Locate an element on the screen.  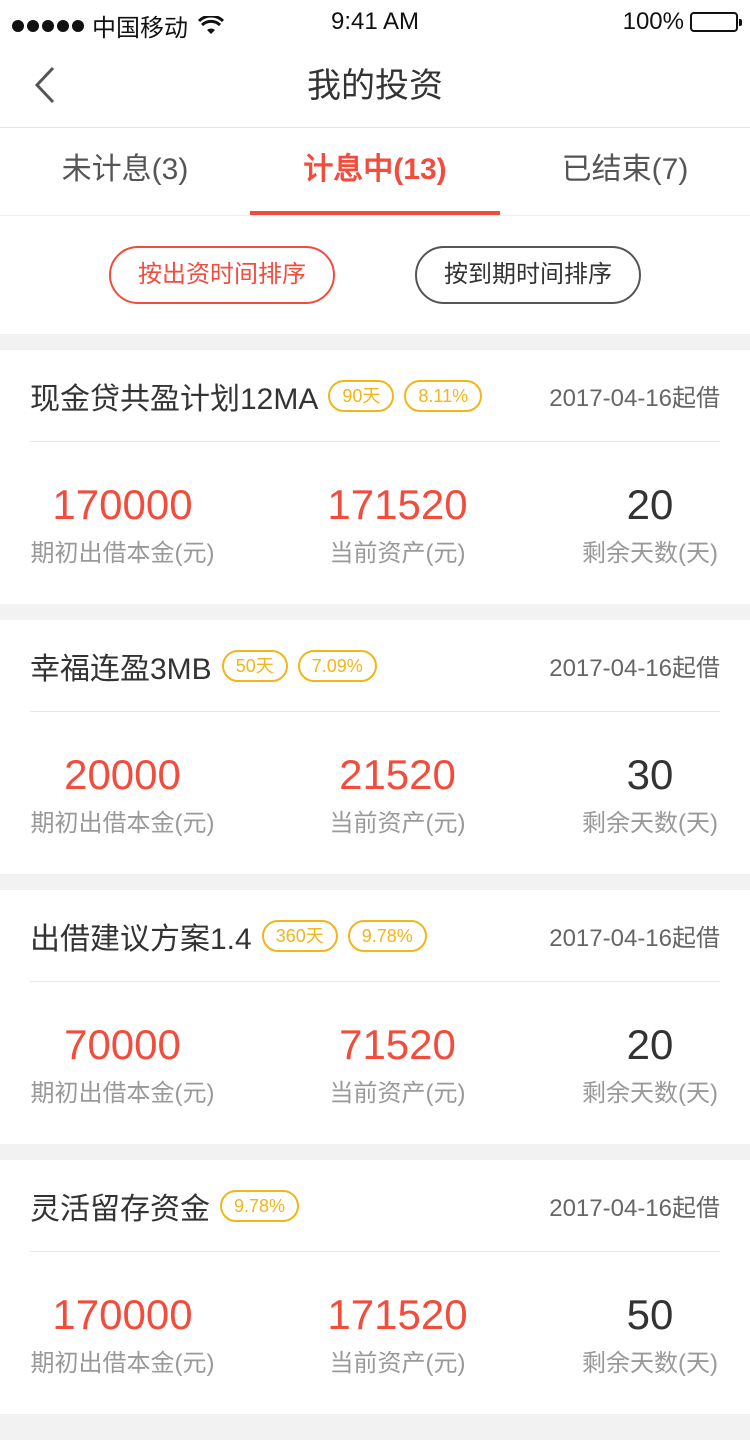
tab-bar: 未计息(3) 计息中(13) 已结束(7) is located at coordinates (375, 172).